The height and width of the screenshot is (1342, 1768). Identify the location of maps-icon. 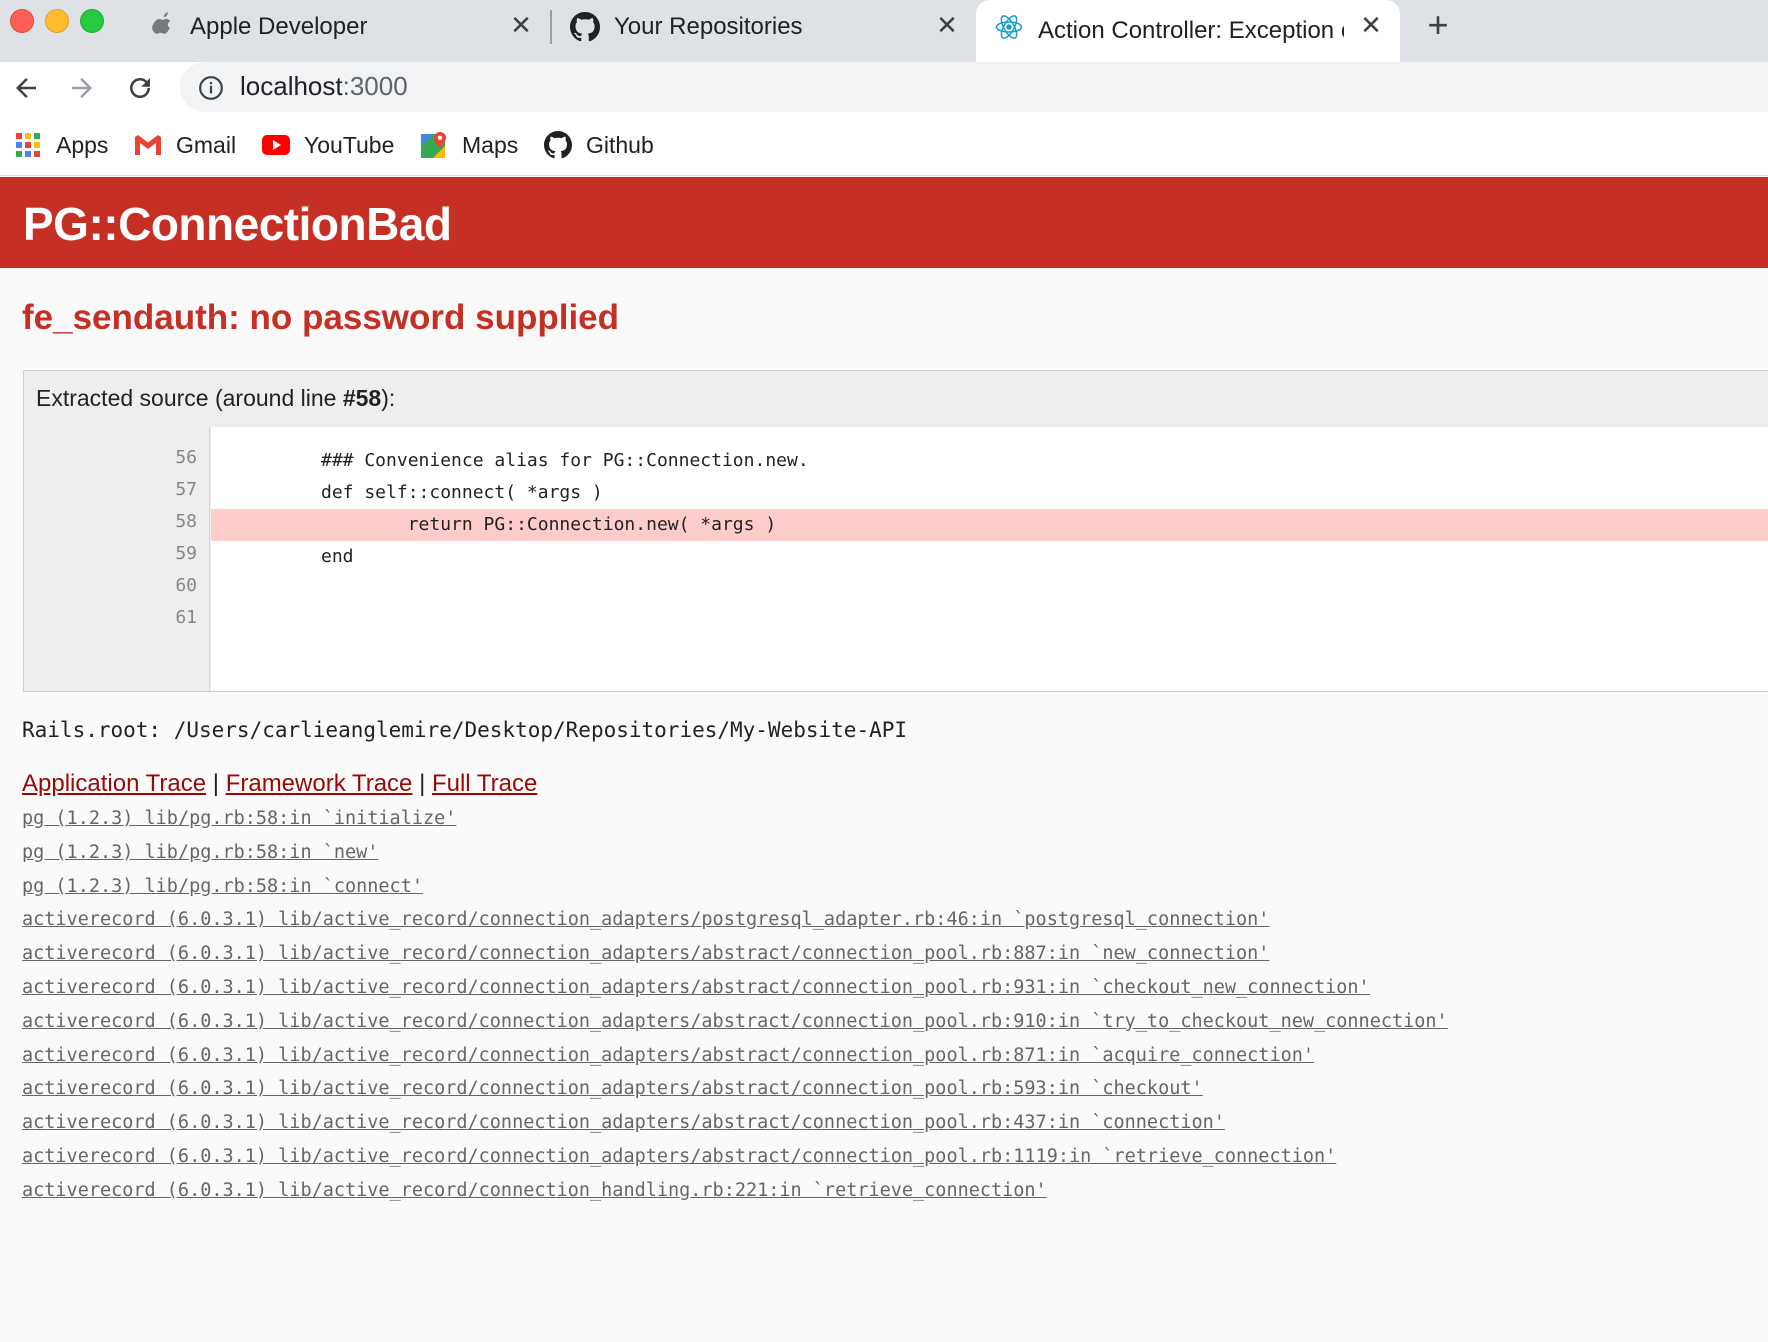
(434, 145).